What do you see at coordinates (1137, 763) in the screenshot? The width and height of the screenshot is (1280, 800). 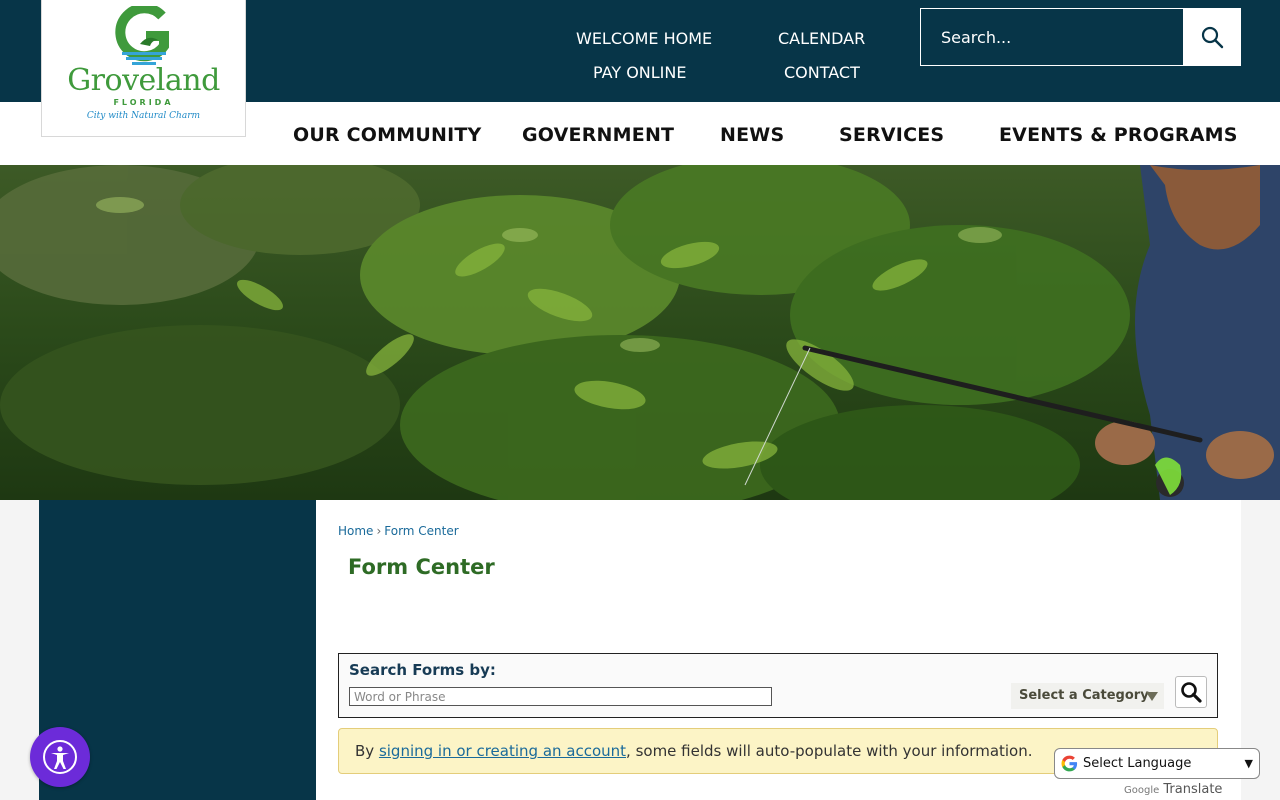 I see `language-select-label: Select Language` at bounding box center [1137, 763].